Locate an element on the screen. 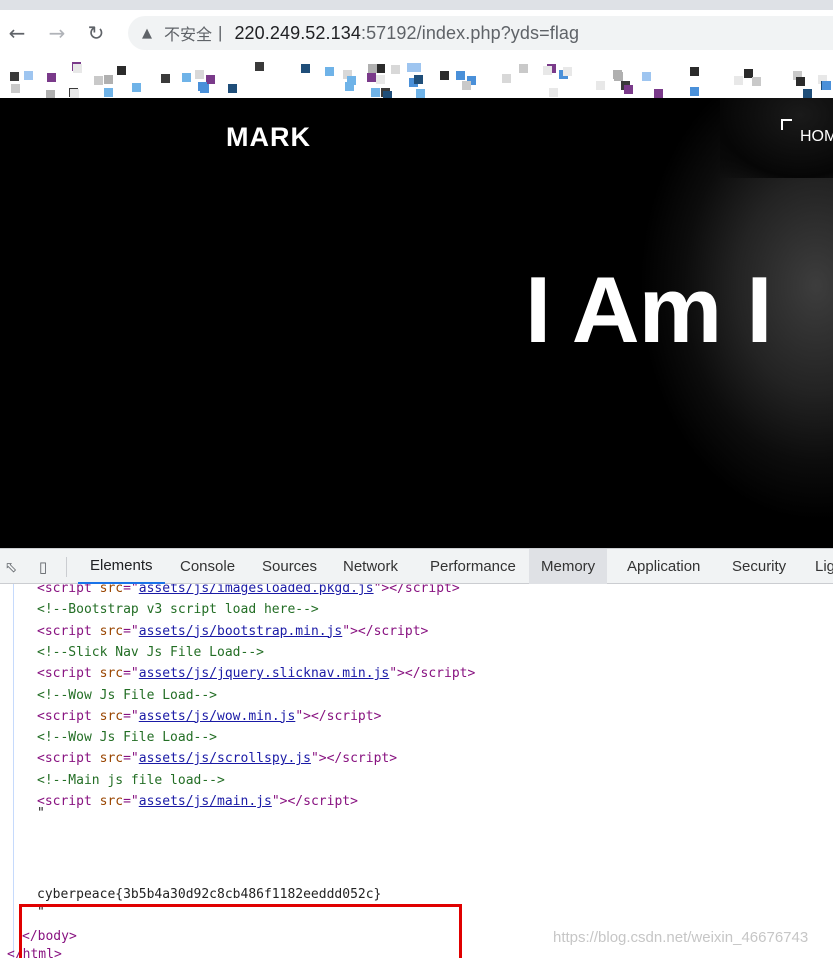  back-arrow-icon: ← is located at coordinates (17, 33).